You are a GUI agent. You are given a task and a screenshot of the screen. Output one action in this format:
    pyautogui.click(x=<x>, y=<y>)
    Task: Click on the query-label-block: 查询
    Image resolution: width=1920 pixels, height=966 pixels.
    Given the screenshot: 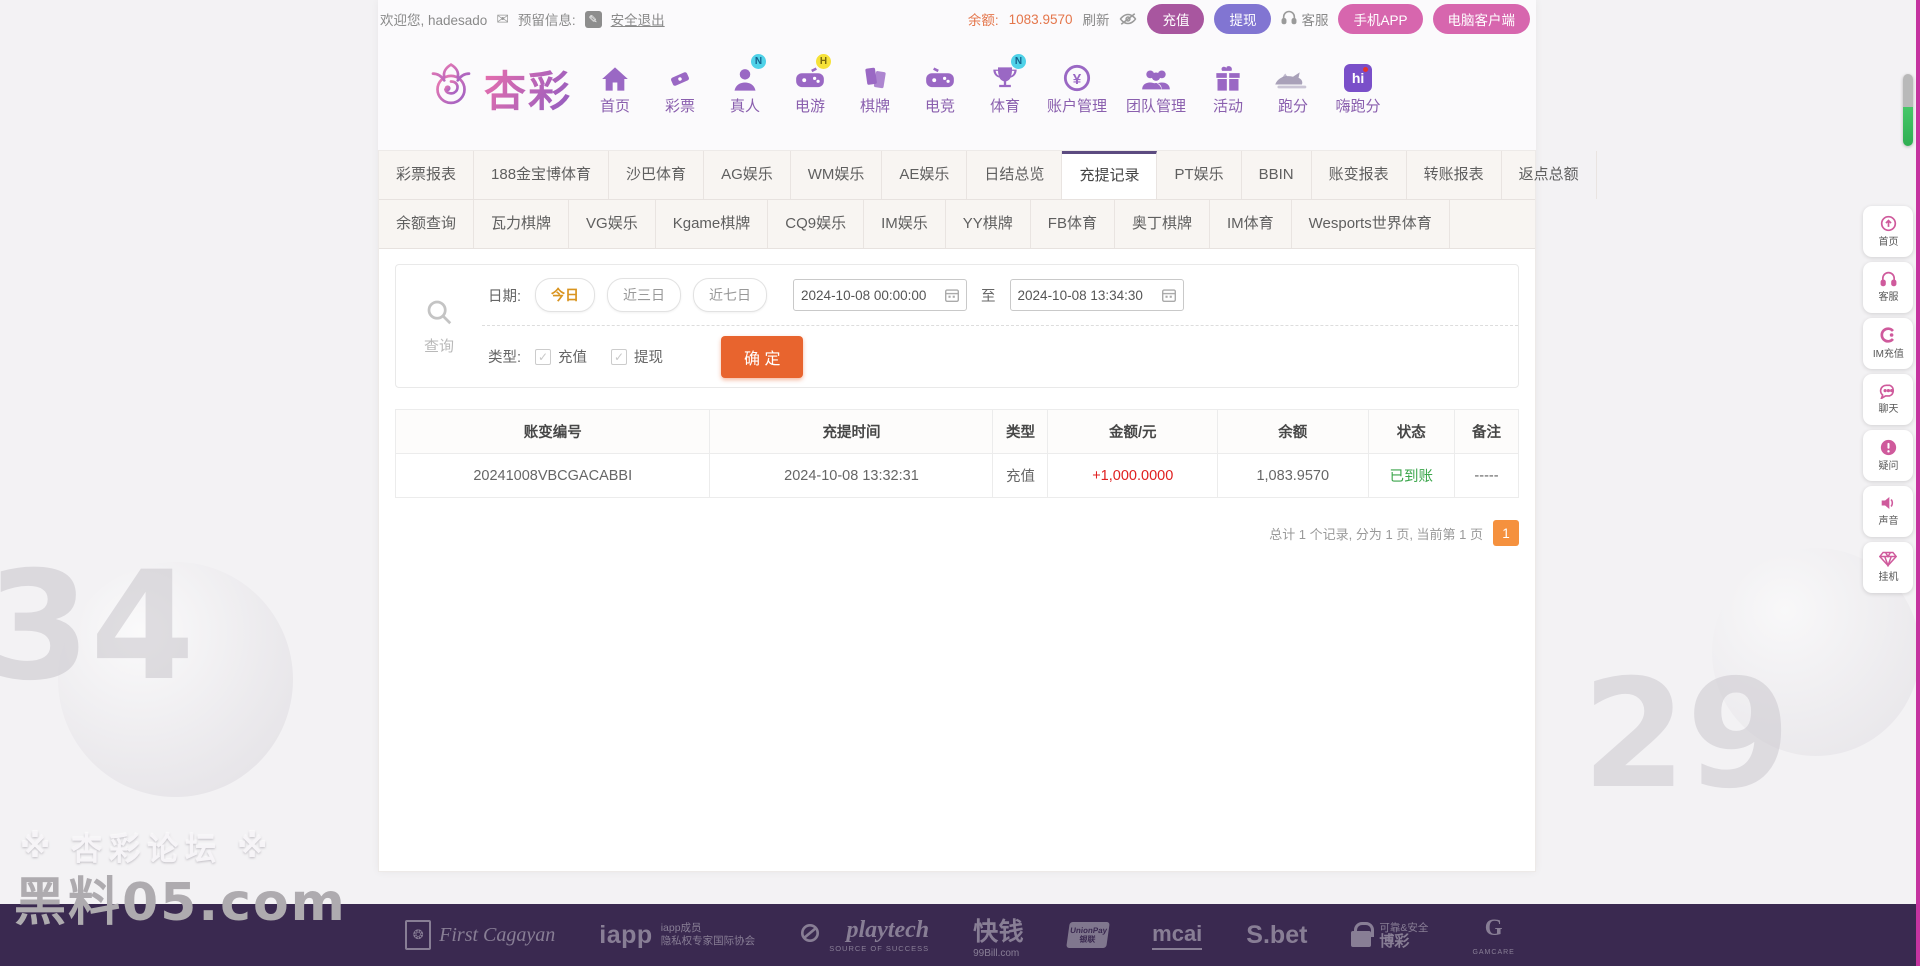 What is the action you would take?
    pyautogui.click(x=439, y=326)
    